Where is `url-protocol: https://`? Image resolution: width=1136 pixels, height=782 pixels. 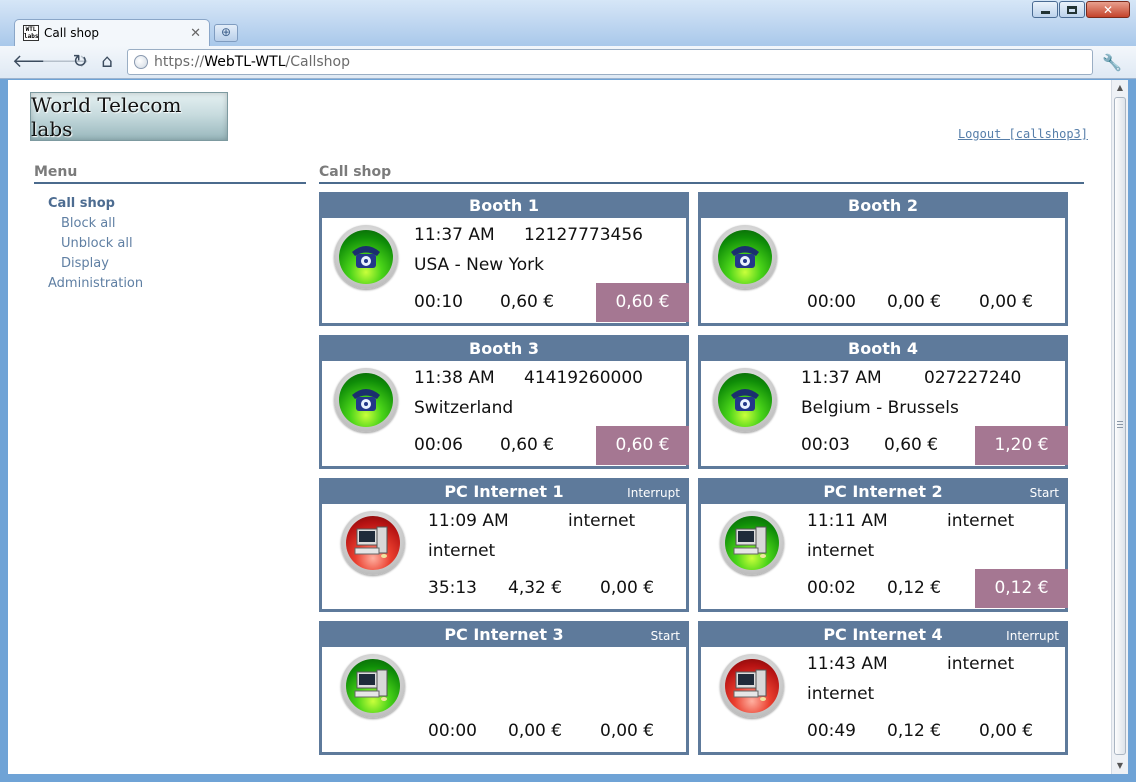 url-protocol: https:// is located at coordinates (179, 62).